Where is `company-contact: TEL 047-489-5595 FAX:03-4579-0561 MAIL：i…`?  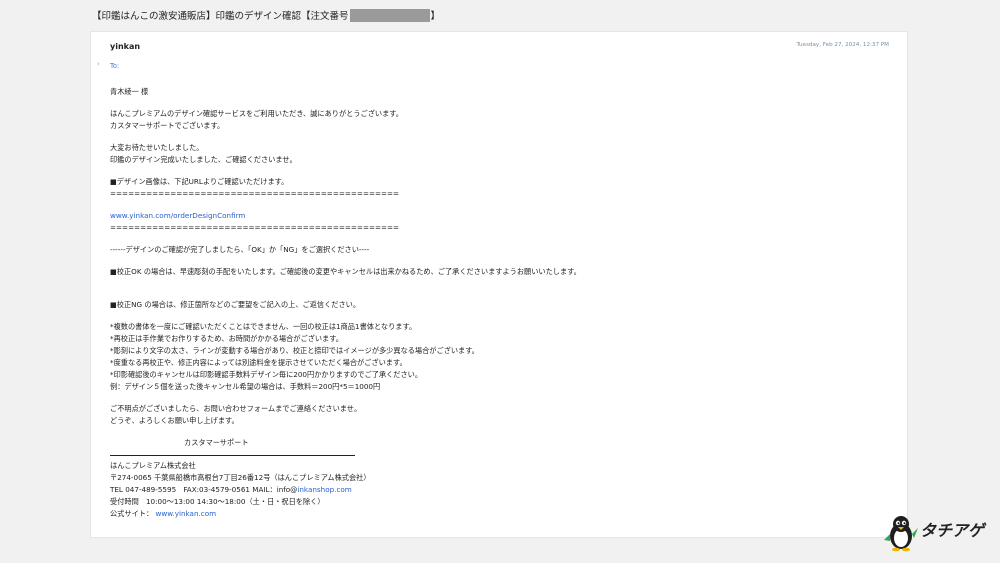
company-contact: TEL 047-489-5595 FAX:03-4579-0561 MAIL：i… is located at coordinates (500, 490).